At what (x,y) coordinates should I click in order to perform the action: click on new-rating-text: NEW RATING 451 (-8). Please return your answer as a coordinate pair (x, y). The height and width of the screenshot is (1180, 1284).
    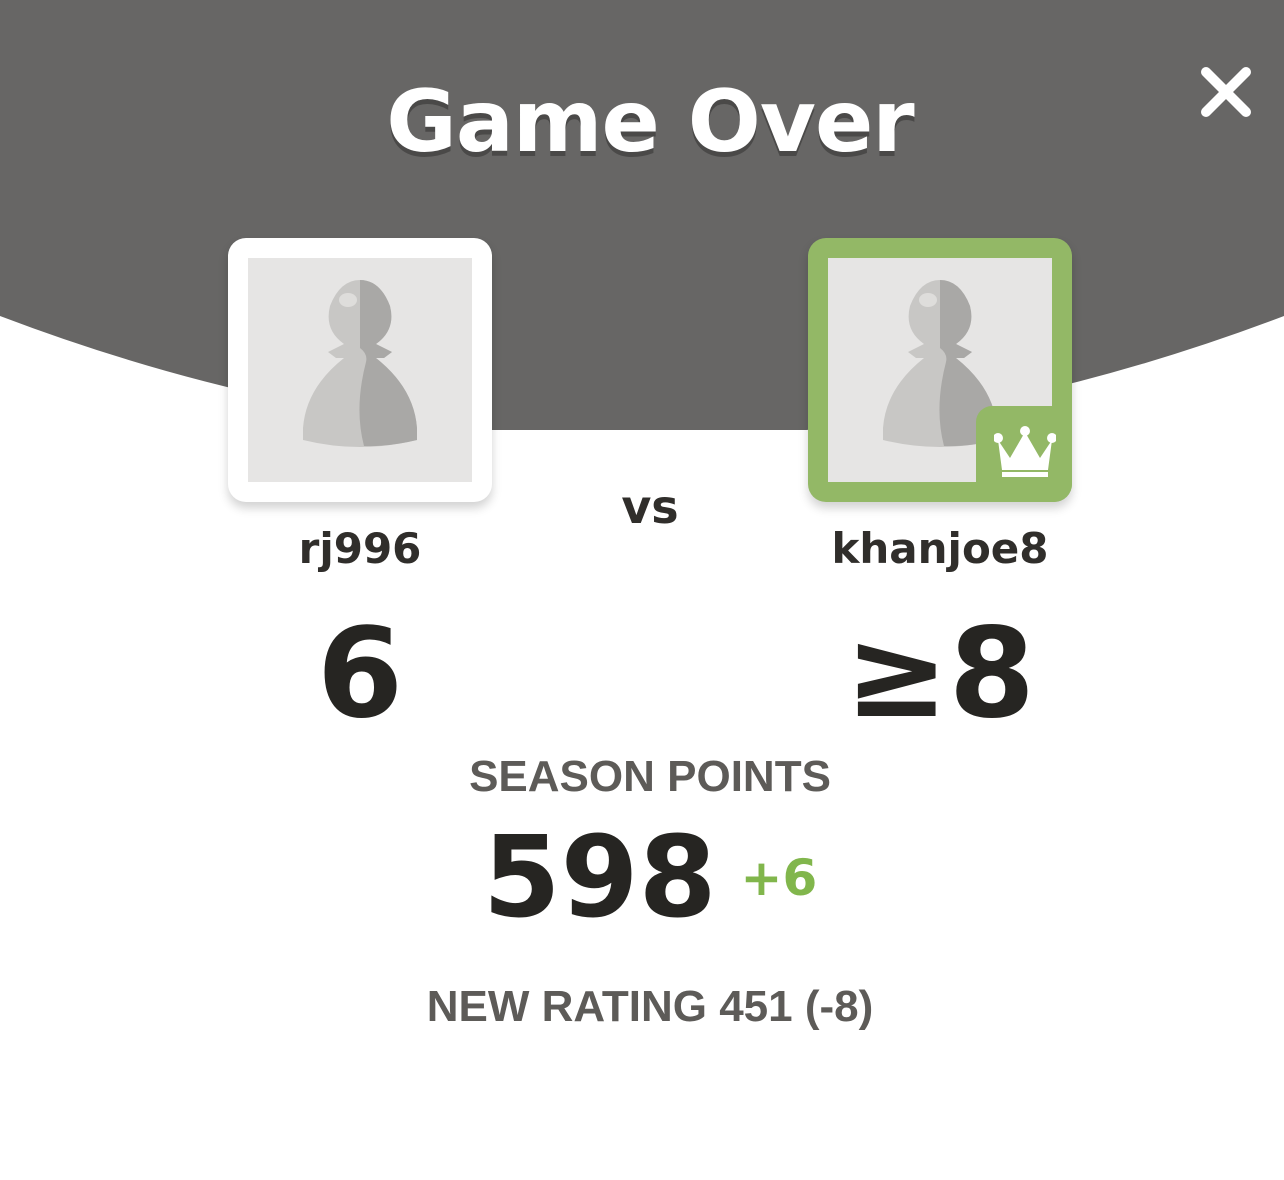
    Looking at the image, I should click on (650, 1006).